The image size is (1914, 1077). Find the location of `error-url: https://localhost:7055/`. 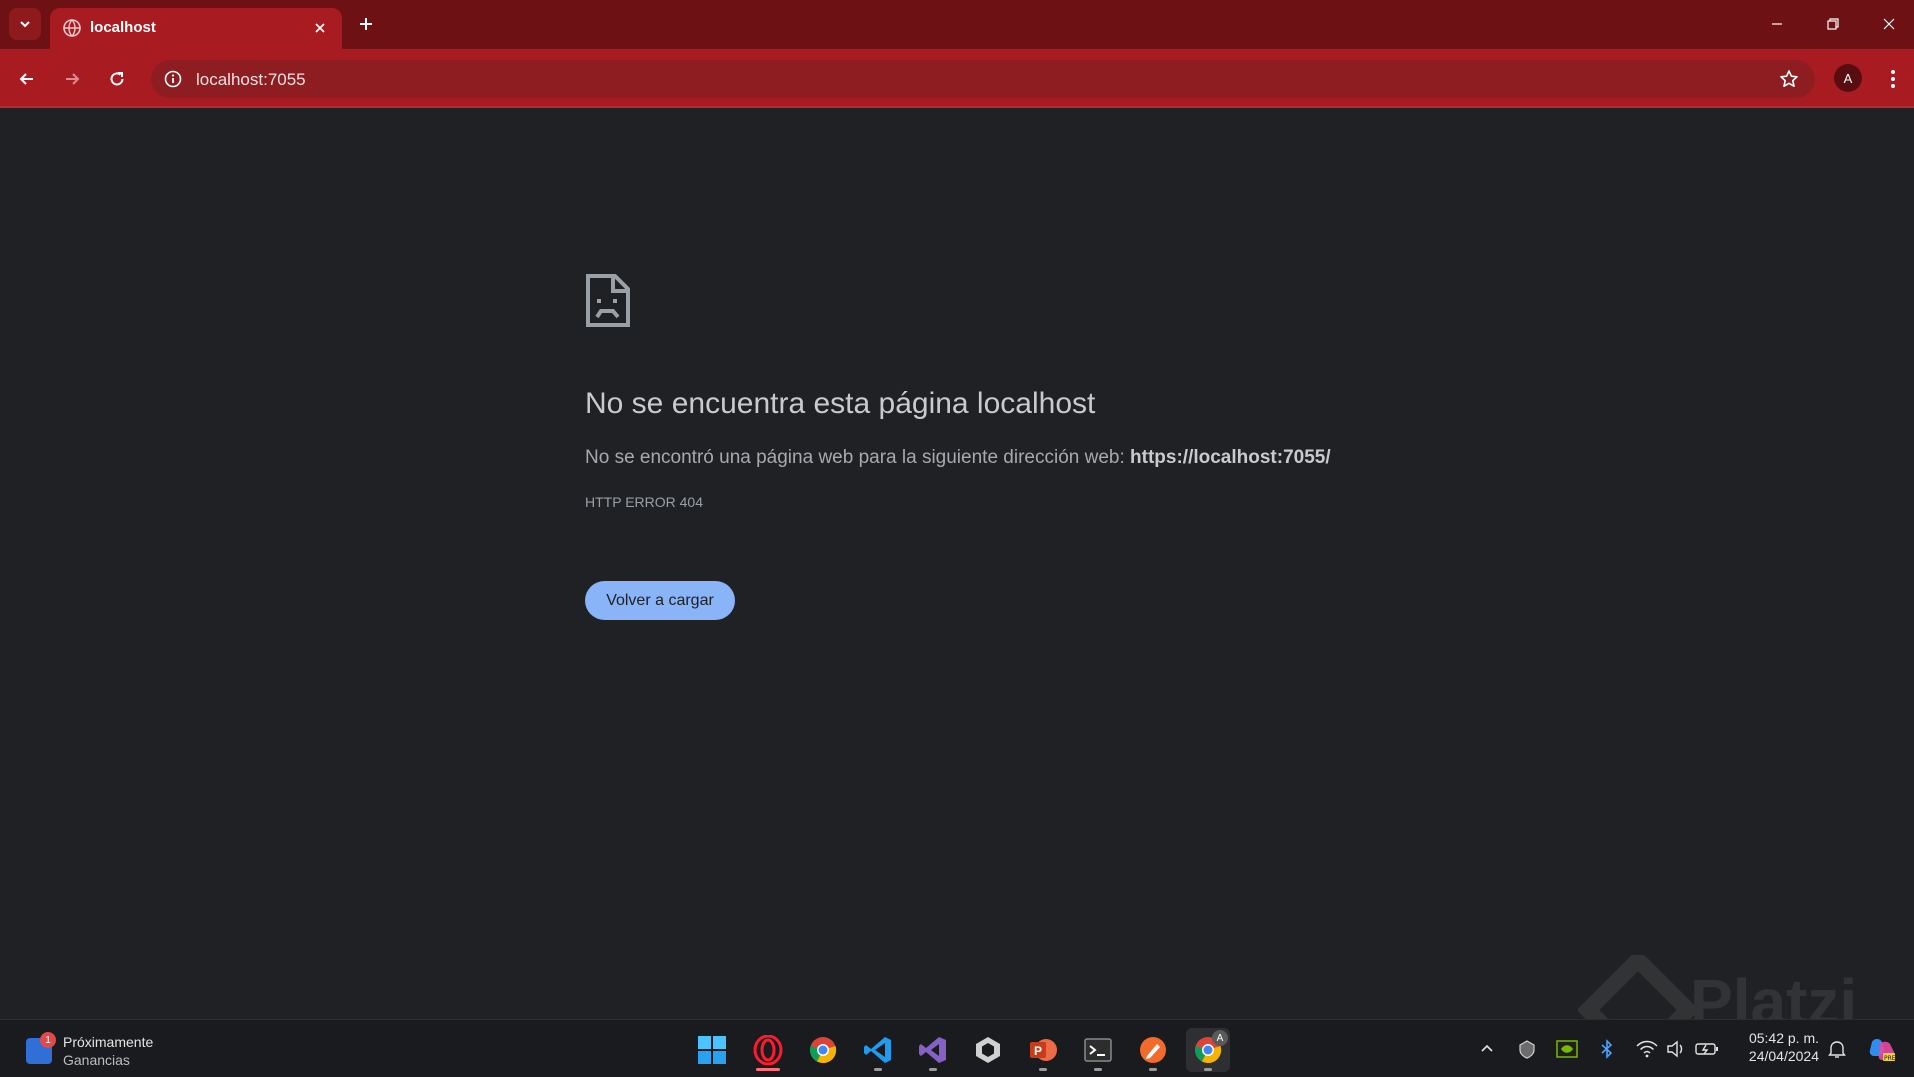

error-url: https://localhost:7055/ is located at coordinates (1230, 457).